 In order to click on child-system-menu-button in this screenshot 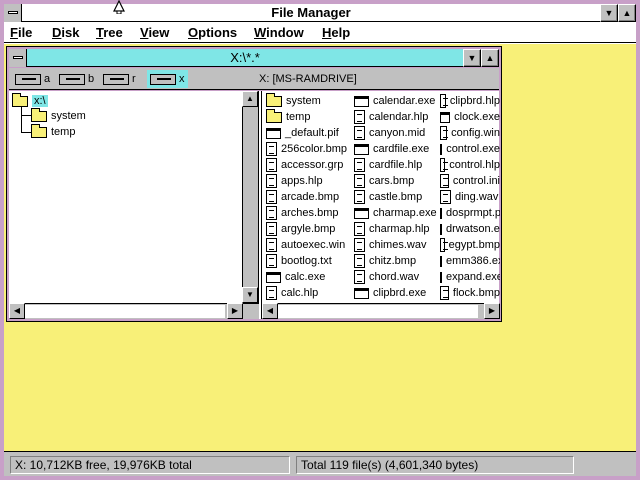, I will do `click(18, 58)`.